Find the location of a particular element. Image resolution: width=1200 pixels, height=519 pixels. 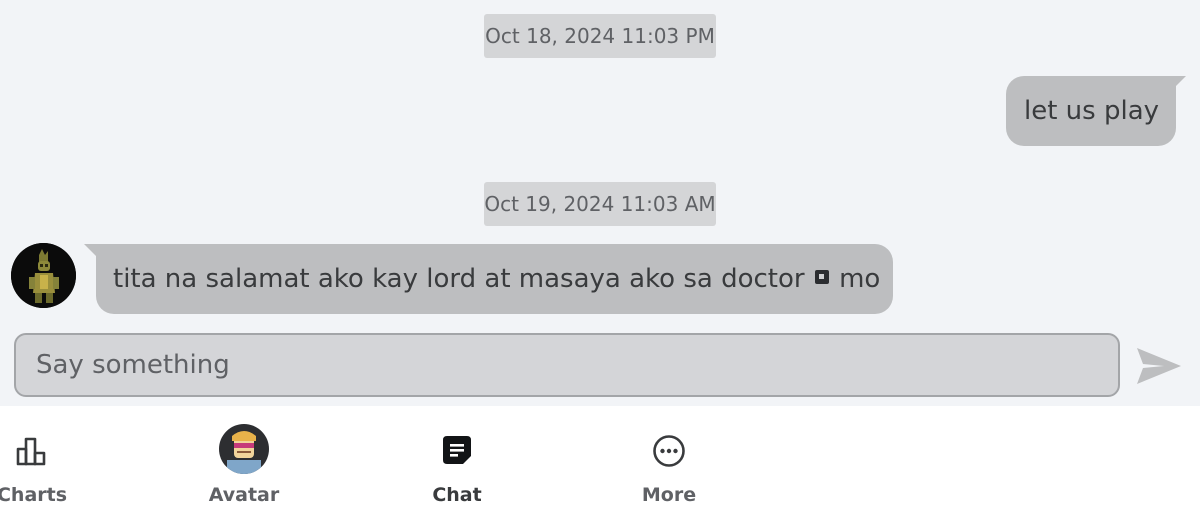

roblox-glyph-icon is located at coordinates (821, 277).